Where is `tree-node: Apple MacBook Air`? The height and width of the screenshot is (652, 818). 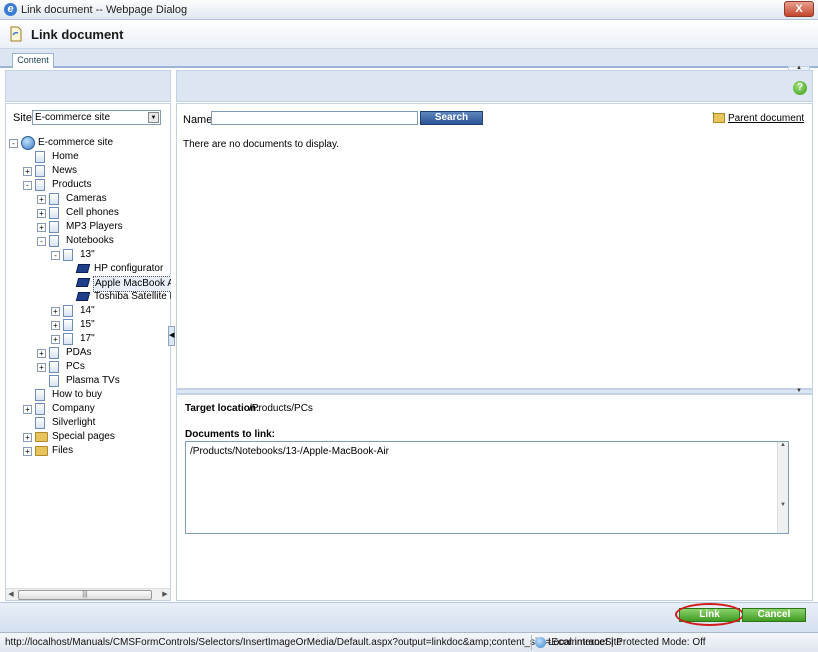 tree-node: Apple MacBook Air is located at coordinates (88, 284).